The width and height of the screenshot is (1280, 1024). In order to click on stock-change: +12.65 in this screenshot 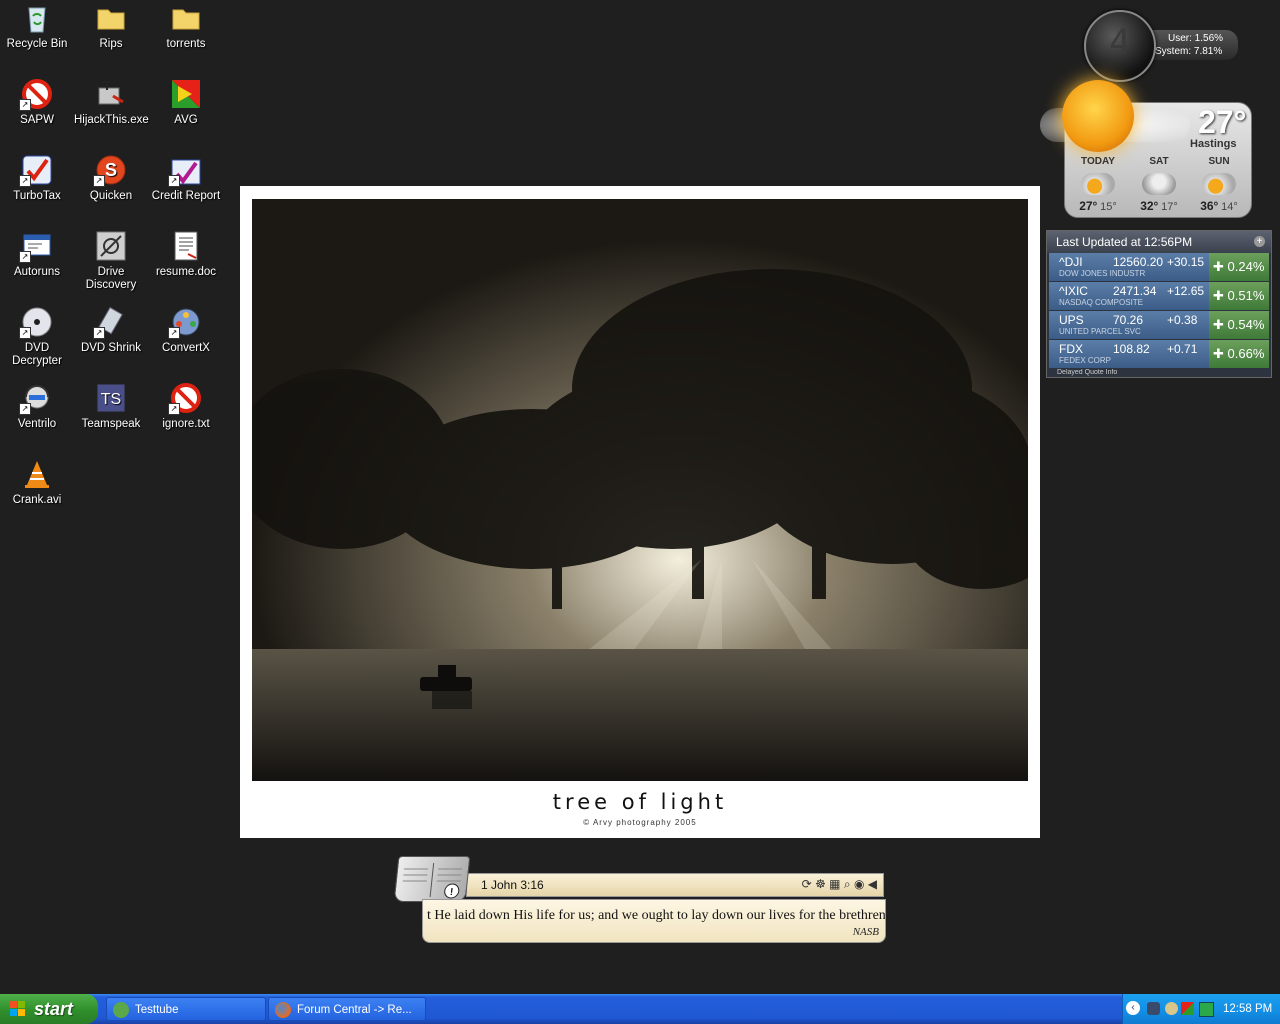, I will do `click(1186, 291)`.